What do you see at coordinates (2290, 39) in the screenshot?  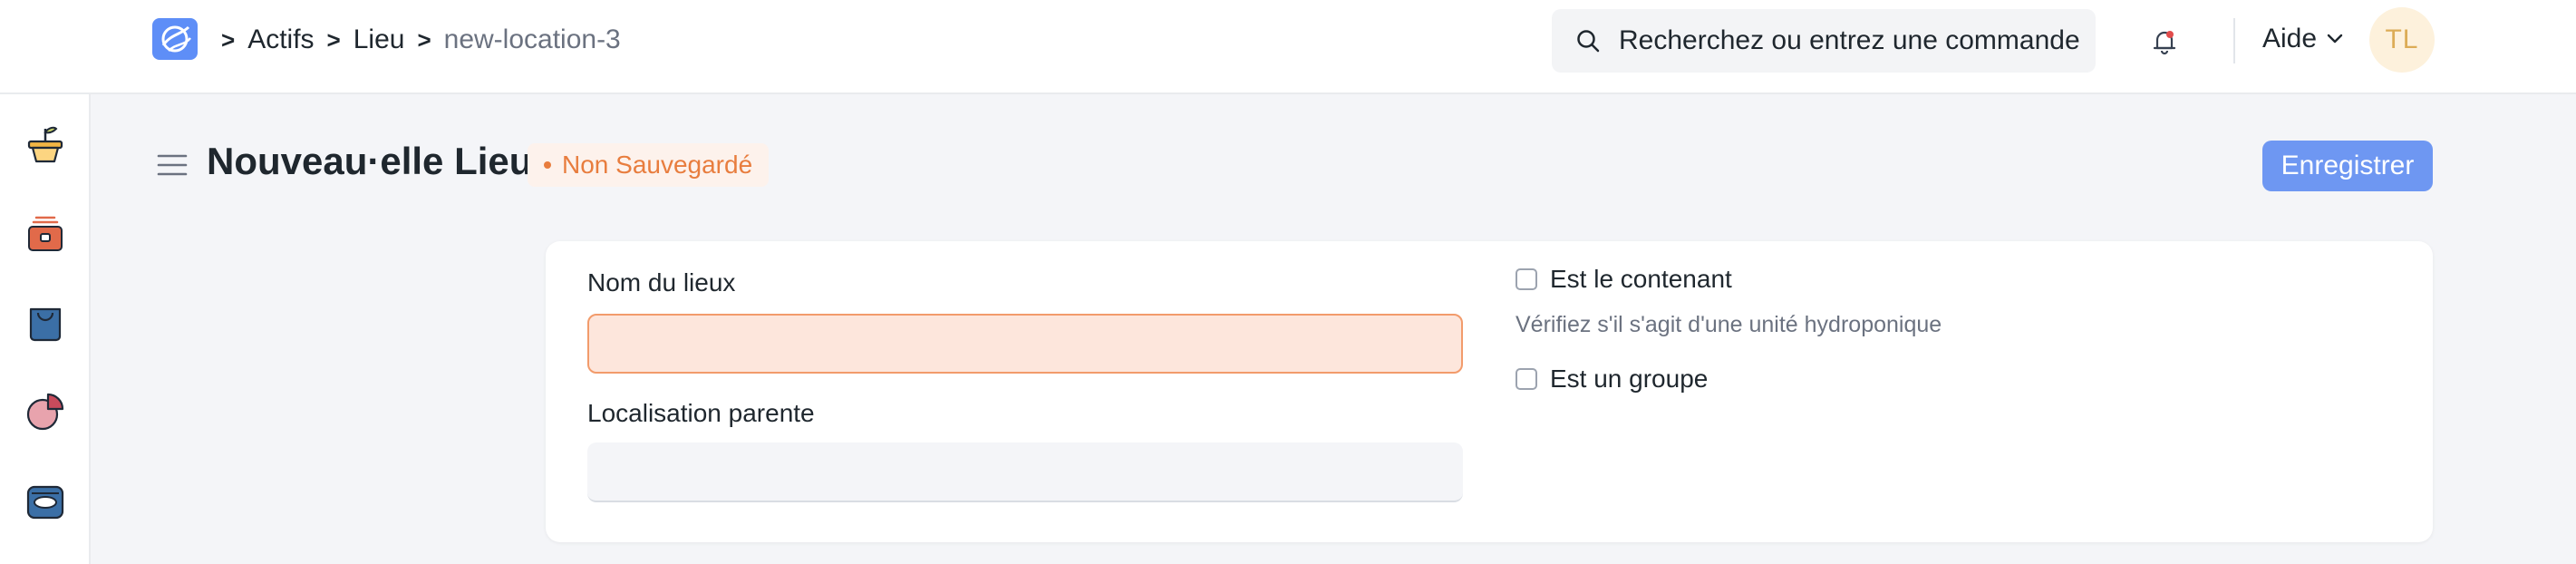 I see `help-label: Aide` at bounding box center [2290, 39].